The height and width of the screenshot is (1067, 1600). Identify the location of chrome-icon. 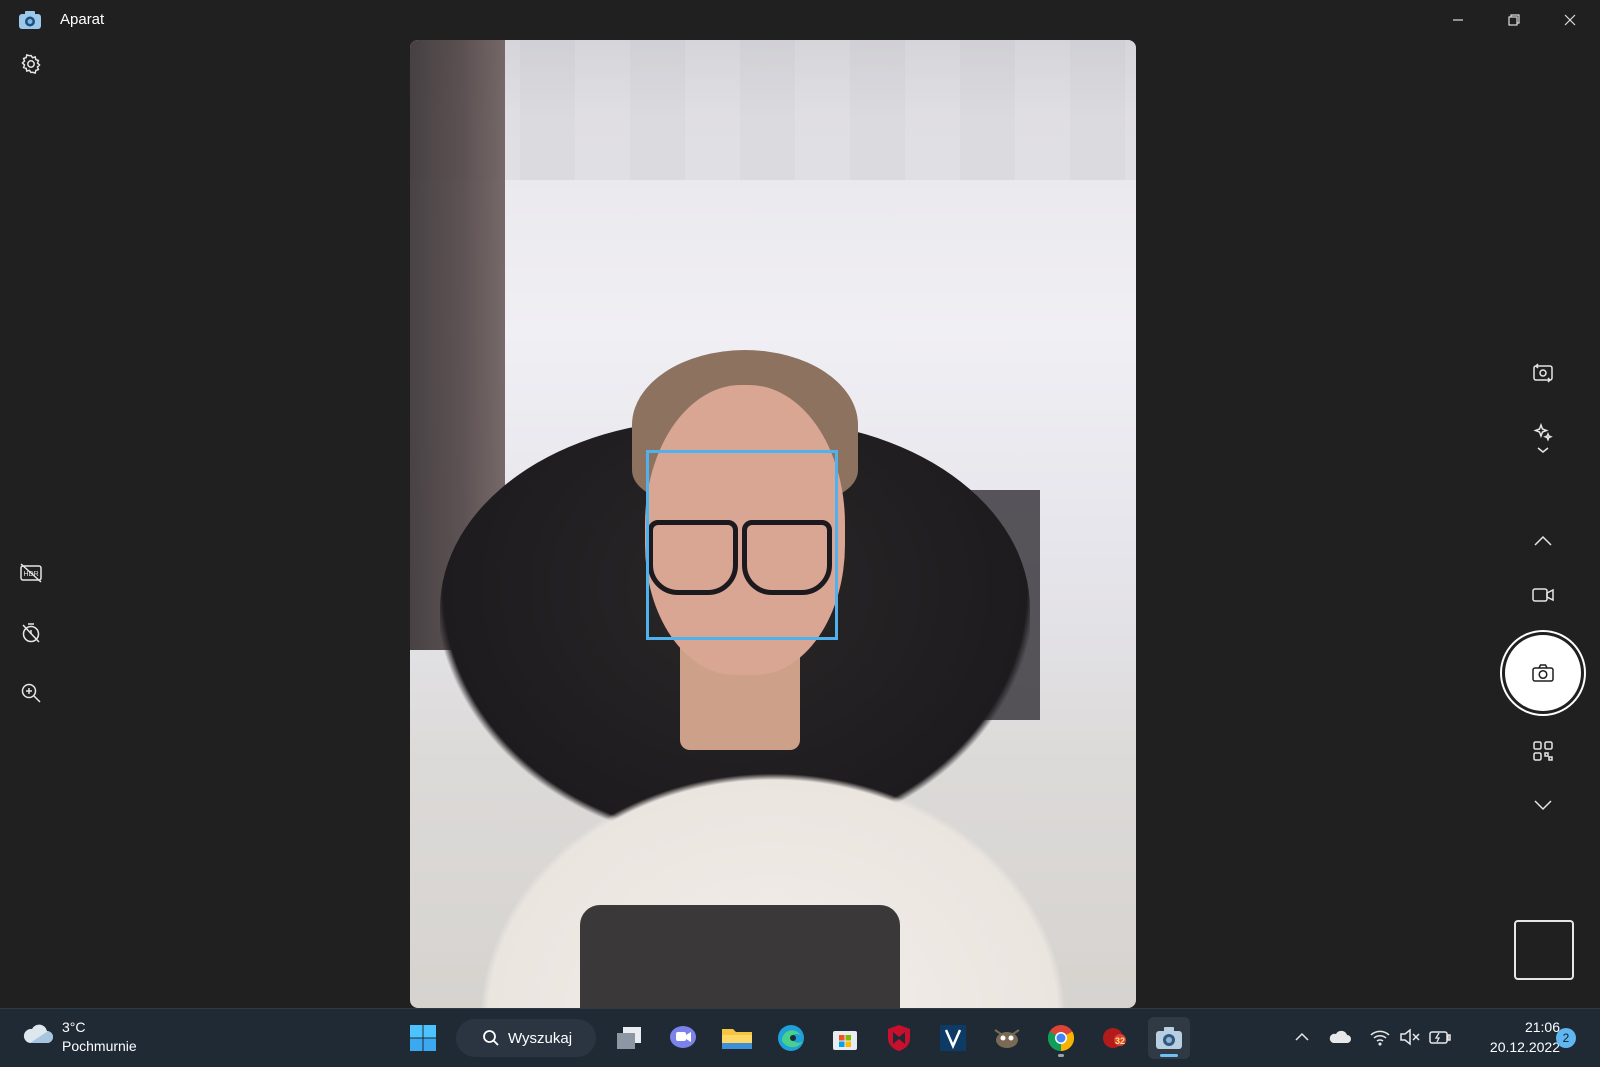
(1061, 1038).